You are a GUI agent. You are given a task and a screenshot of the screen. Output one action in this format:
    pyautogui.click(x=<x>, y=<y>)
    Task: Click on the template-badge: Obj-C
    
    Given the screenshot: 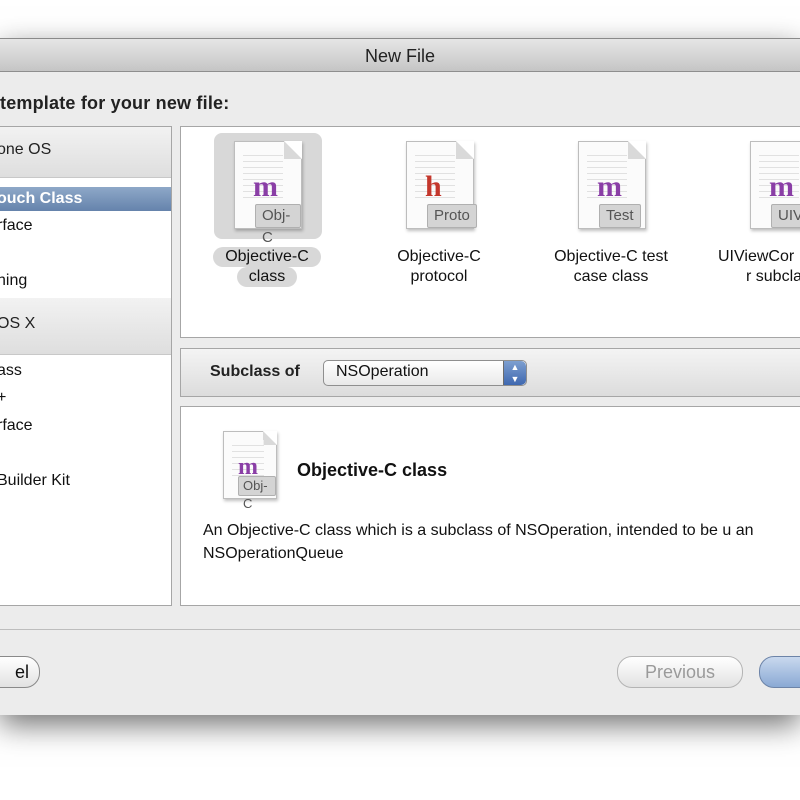 What is the action you would take?
    pyautogui.click(x=278, y=225)
    